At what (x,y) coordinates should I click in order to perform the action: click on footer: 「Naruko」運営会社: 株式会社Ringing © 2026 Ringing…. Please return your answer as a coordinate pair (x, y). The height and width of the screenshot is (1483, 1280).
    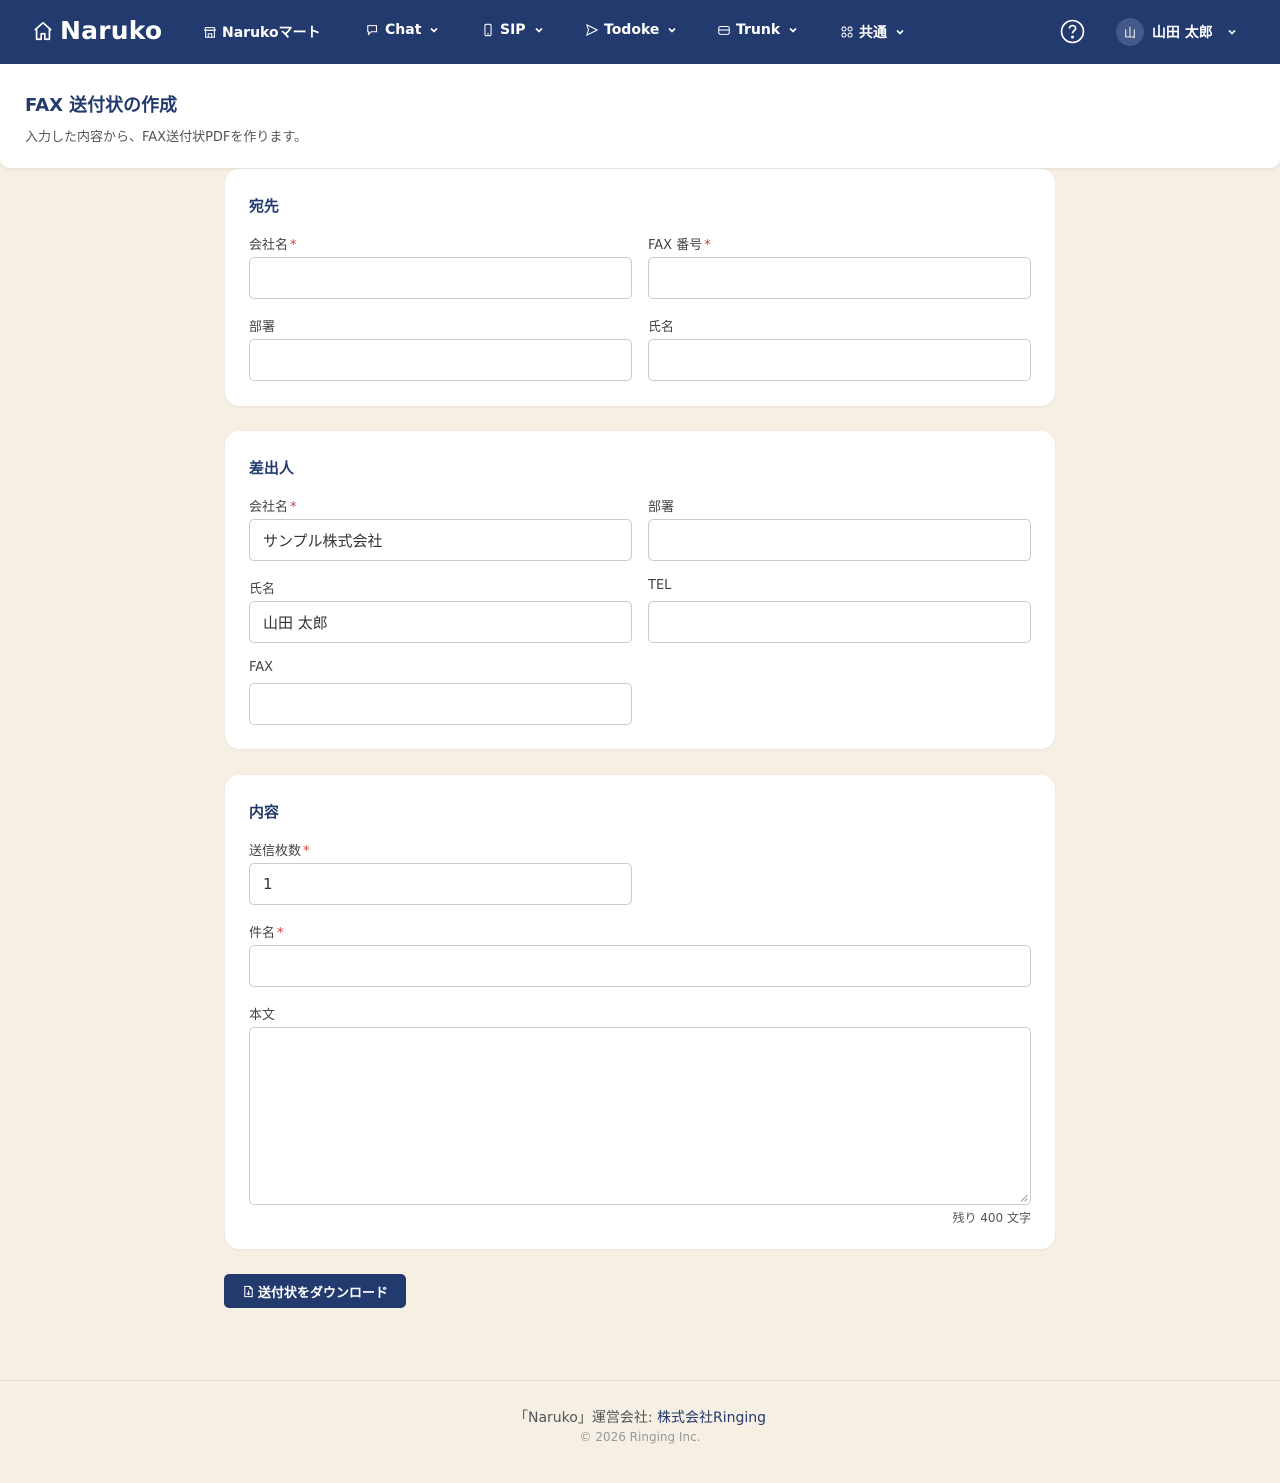
    Looking at the image, I should click on (640, 1431).